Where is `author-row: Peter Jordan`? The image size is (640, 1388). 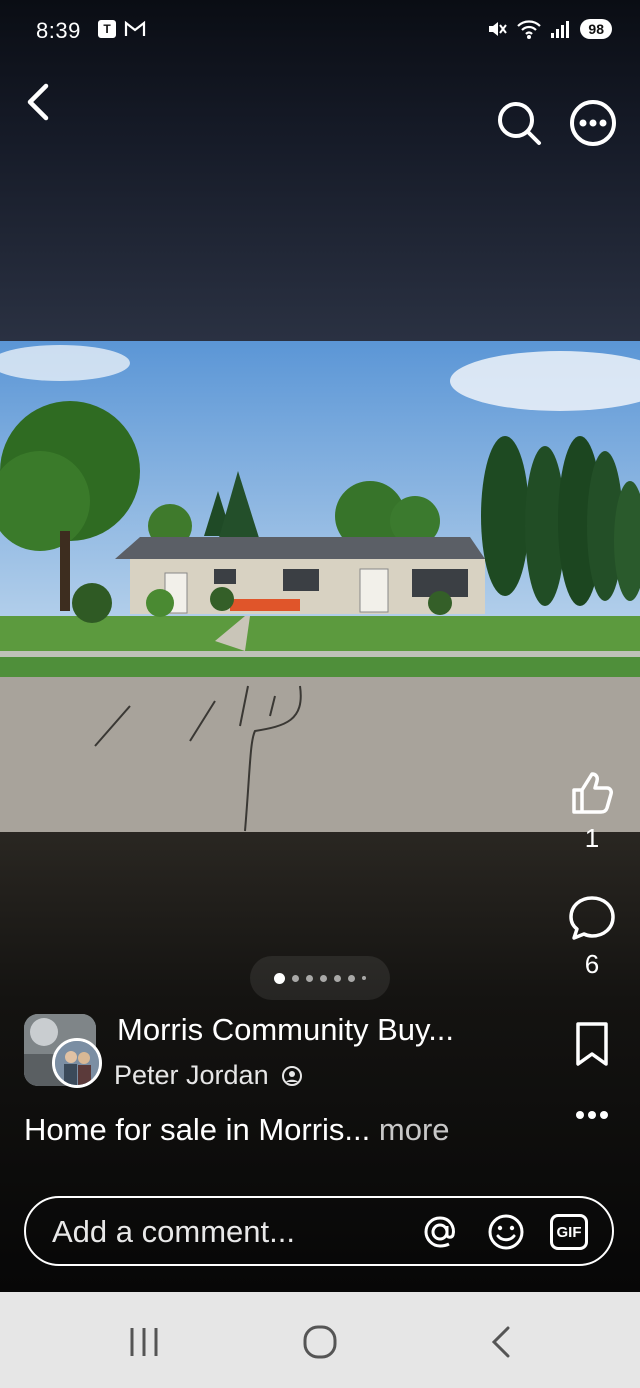
author-row: Peter Jordan is located at coordinates (208, 1075).